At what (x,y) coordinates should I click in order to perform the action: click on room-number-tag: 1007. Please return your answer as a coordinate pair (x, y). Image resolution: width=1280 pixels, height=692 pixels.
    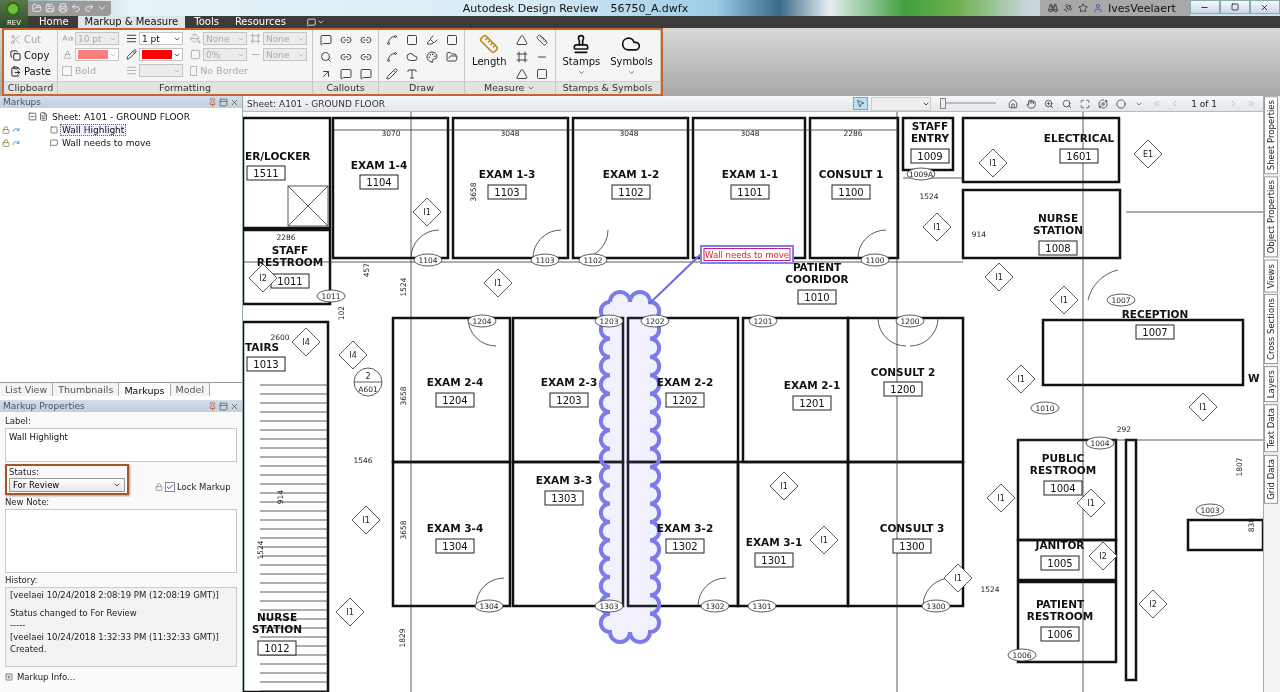
    Looking at the image, I should click on (1155, 332).